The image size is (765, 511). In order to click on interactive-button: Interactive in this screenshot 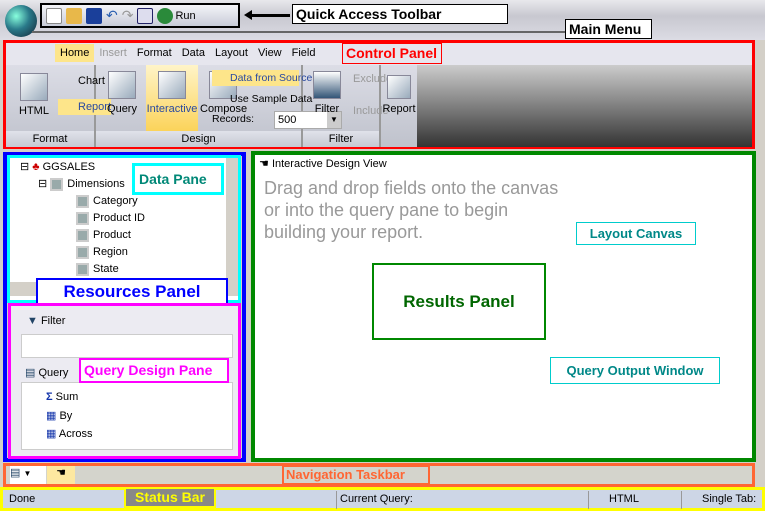, I will do `click(172, 98)`.